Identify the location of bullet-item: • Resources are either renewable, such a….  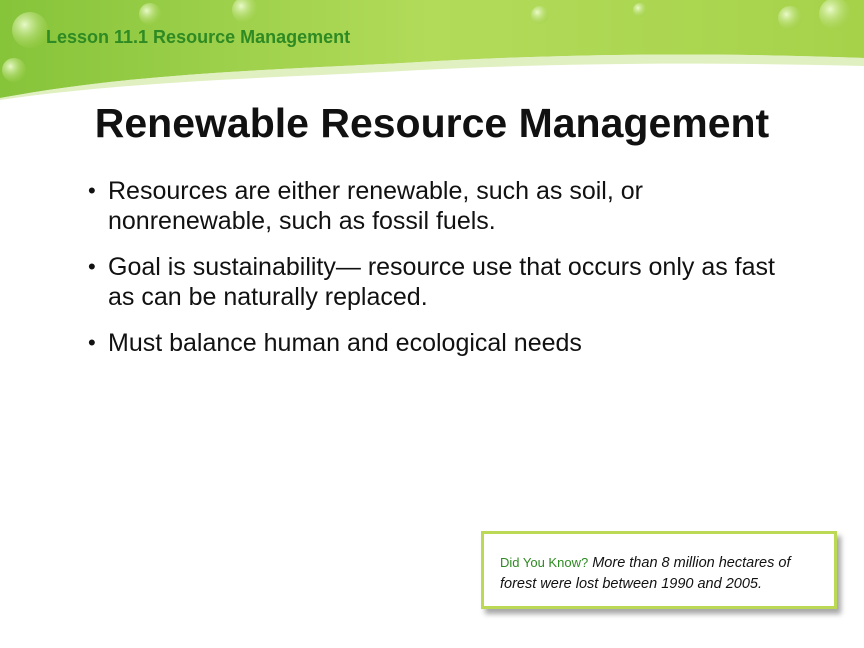
(448, 206).